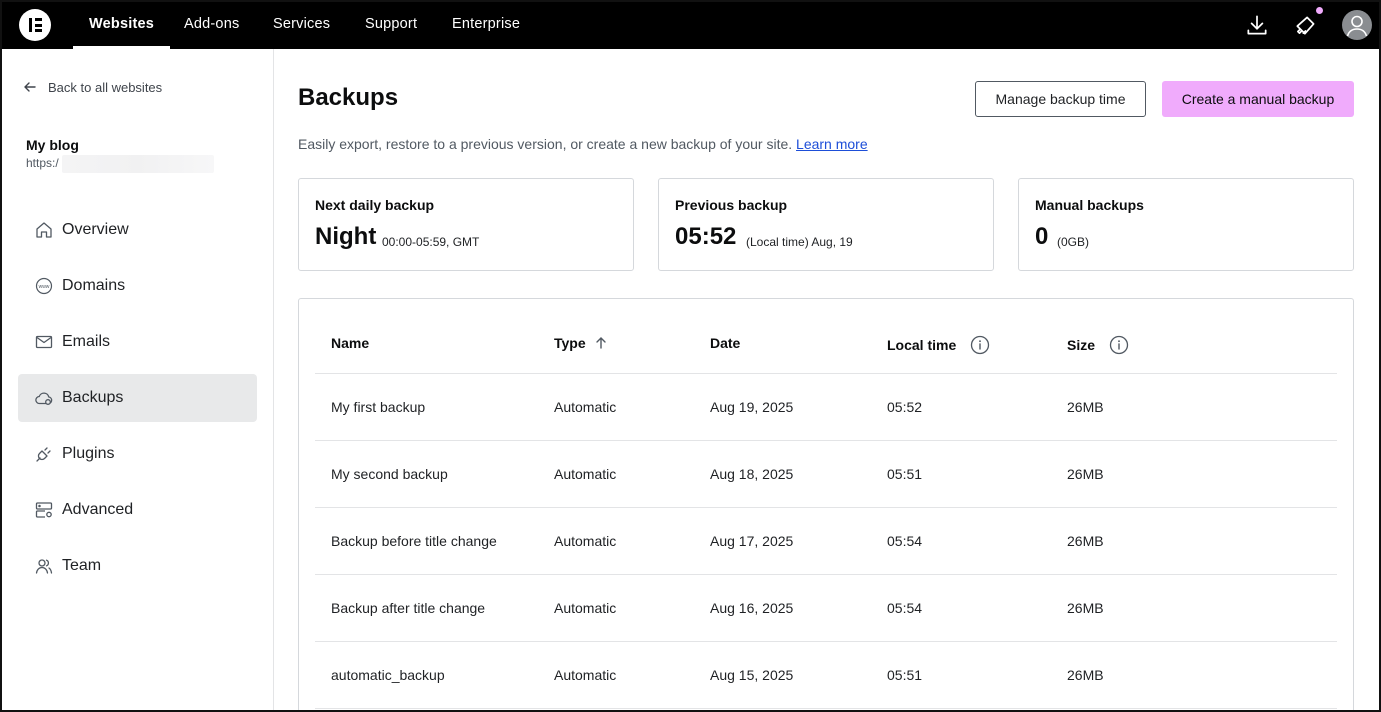 The width and height of the screenshot is (1381, 712). What do you see at coordinates (137, 510) in the screenshot?
I see `sidebar-item-advanced: Advanced` at bounding box center [137, 510].